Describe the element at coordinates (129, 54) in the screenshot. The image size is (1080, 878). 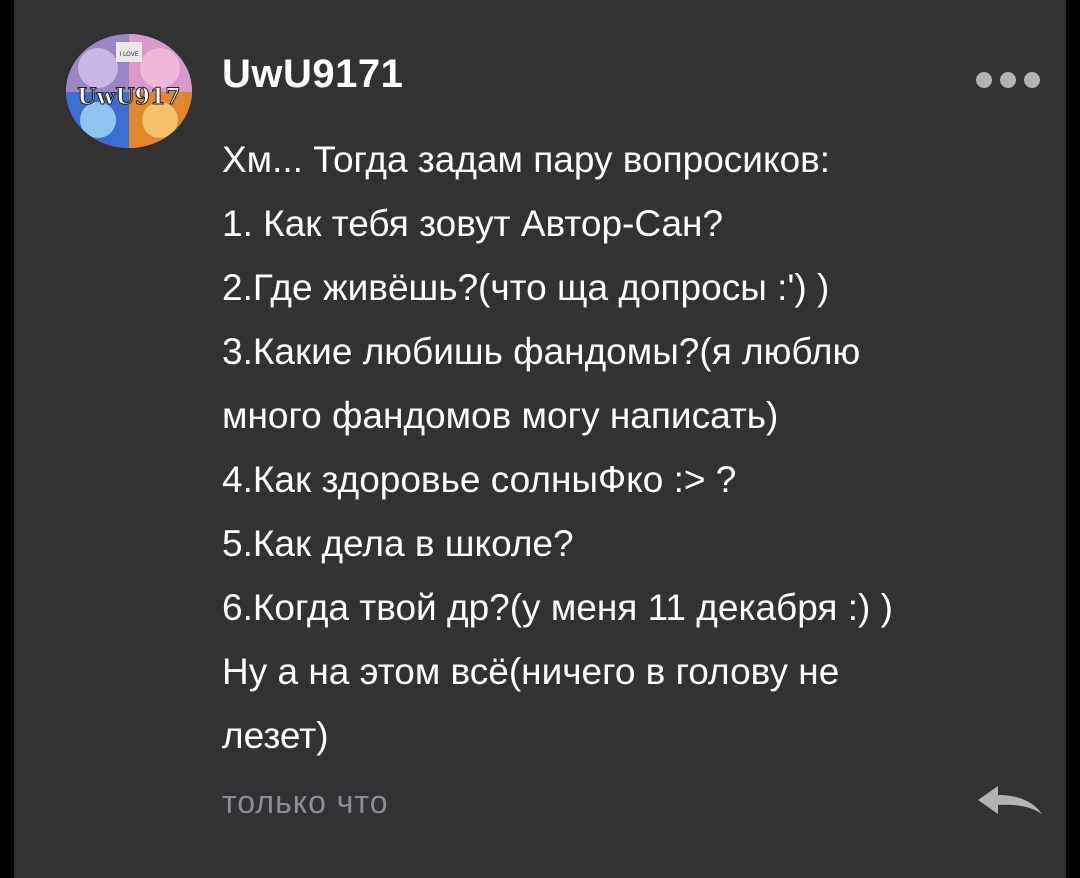
I see `svg-text: I LOVE` at that location.